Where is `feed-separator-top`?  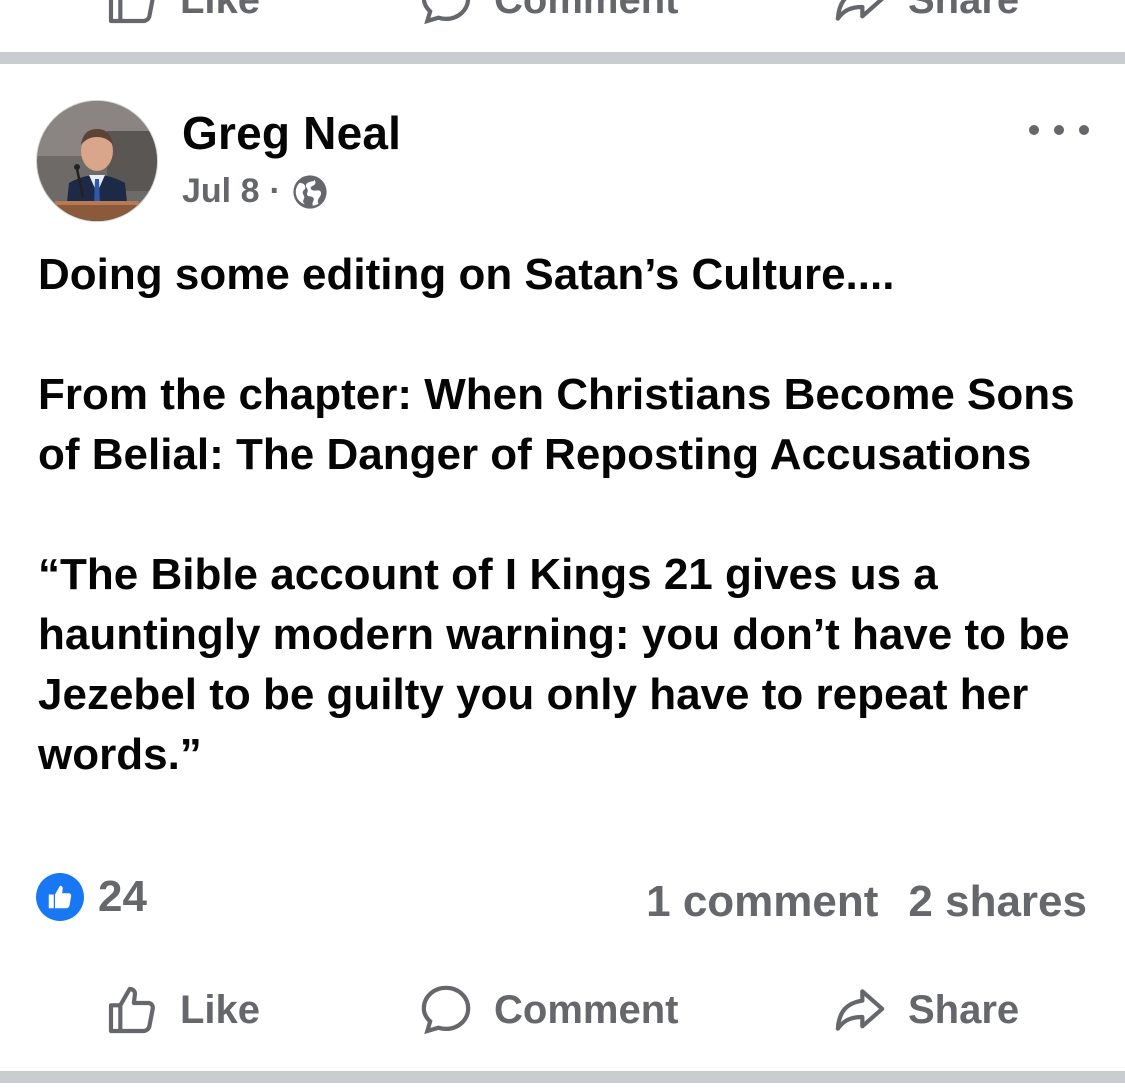
feed-separator-top is located at coordinates (562, 58).